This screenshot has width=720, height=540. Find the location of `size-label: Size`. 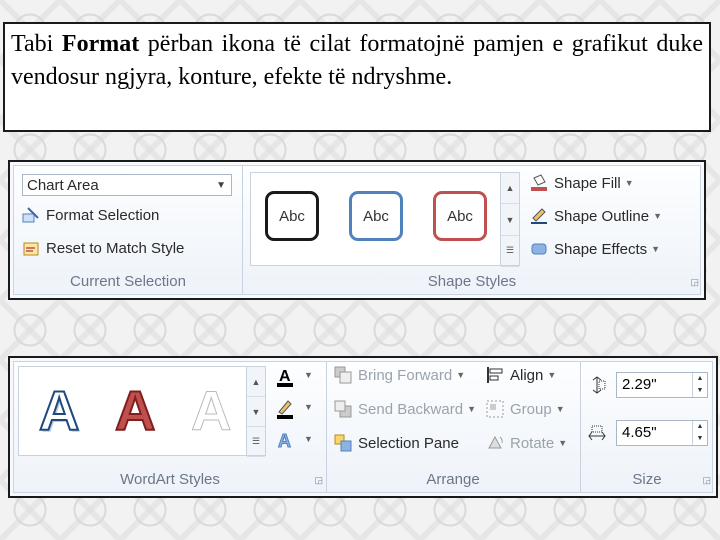

size-label: Size is located at coordinates (647, 479).